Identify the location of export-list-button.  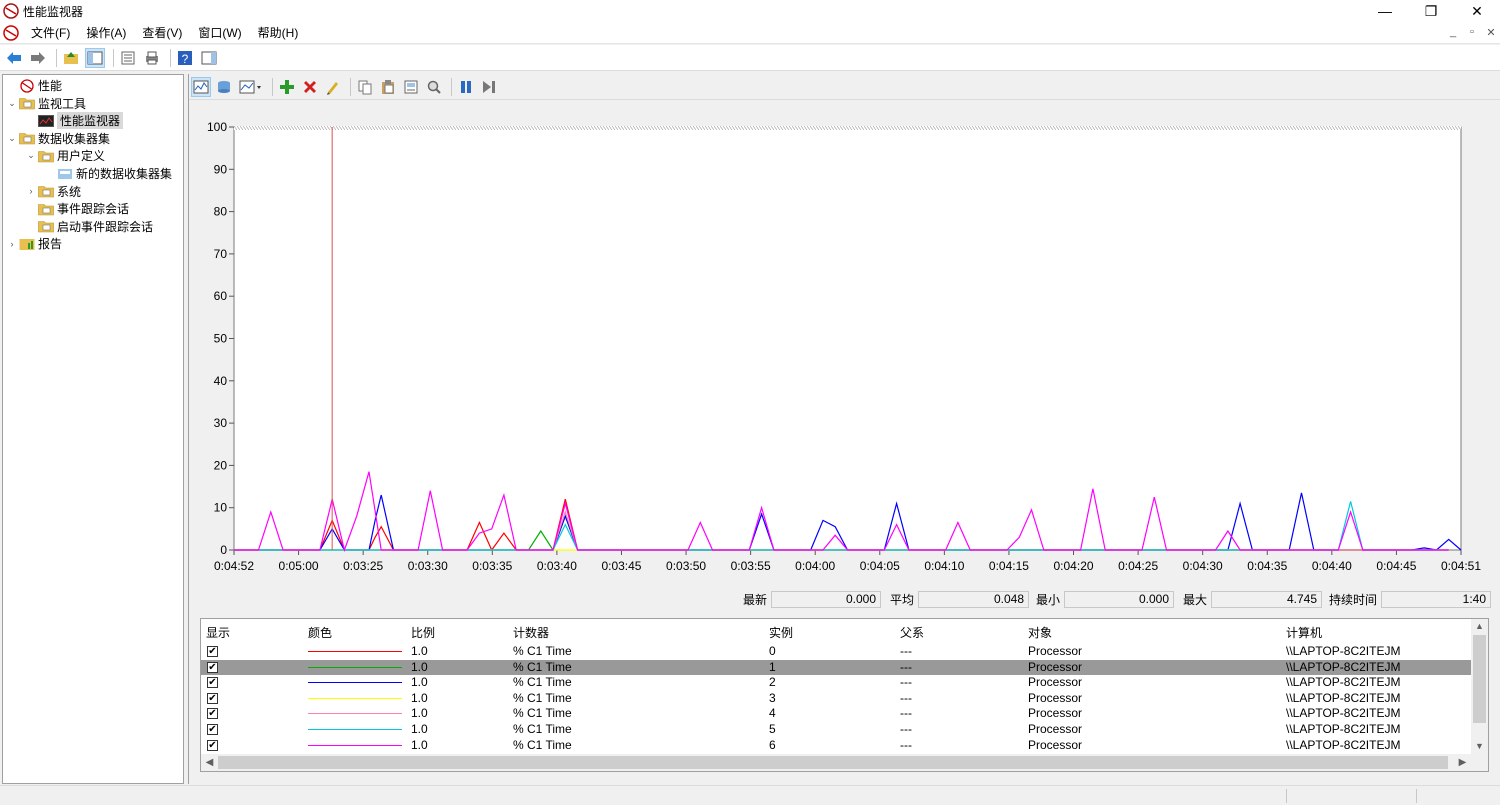
(152, 58).